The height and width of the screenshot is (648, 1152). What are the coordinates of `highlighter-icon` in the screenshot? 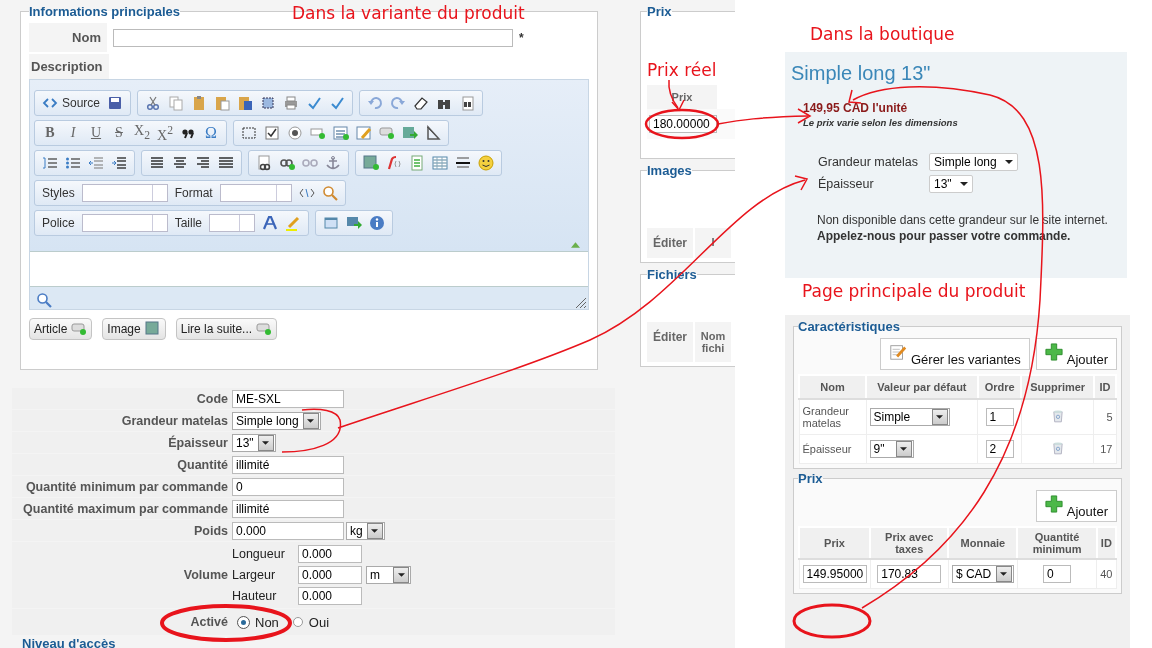 It's located at (293, 223).